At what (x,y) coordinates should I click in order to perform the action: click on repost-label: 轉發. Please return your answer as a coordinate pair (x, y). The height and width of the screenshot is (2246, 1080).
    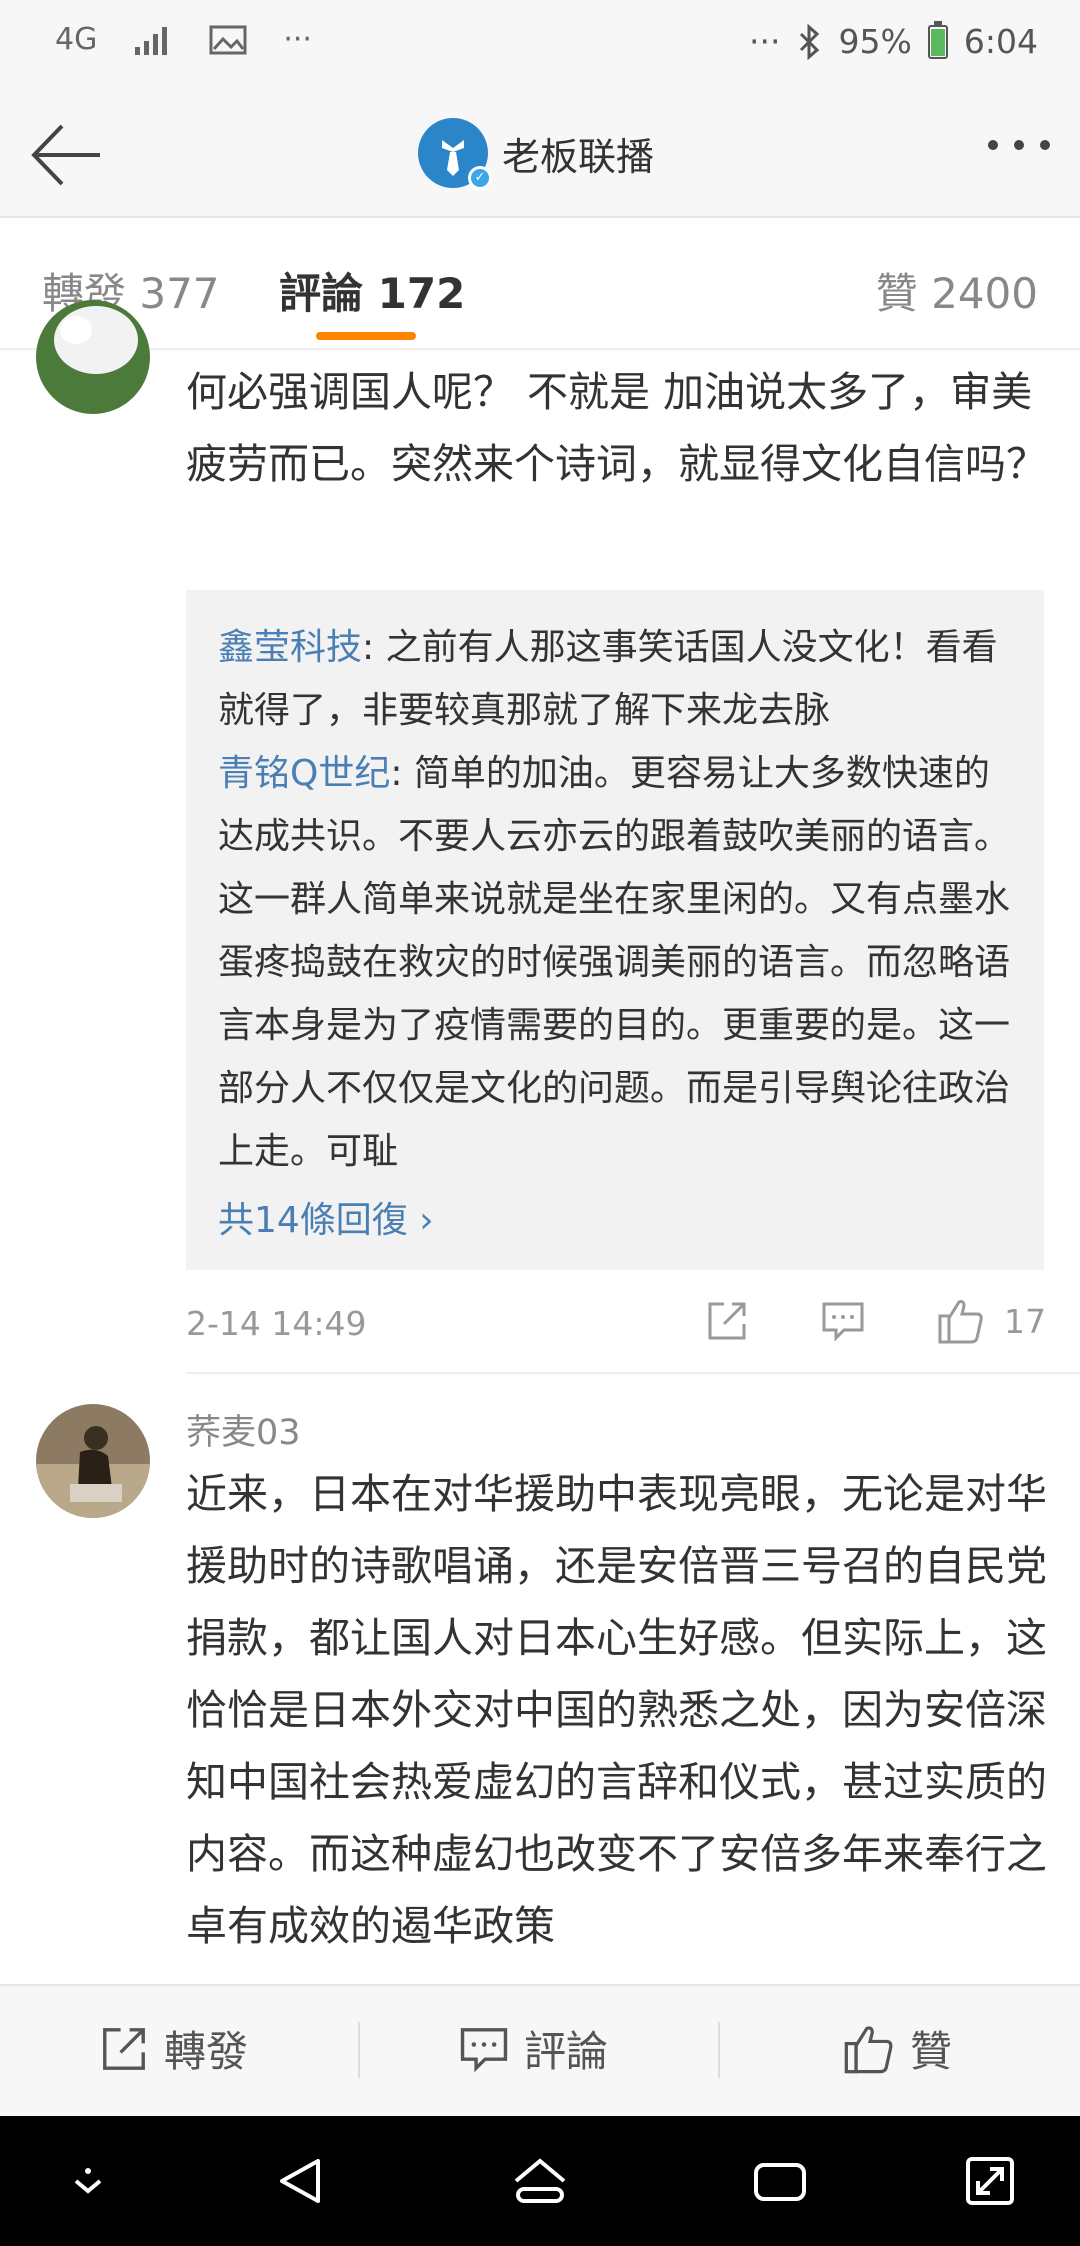
    Looking at the image, I should click on (206, 2051).